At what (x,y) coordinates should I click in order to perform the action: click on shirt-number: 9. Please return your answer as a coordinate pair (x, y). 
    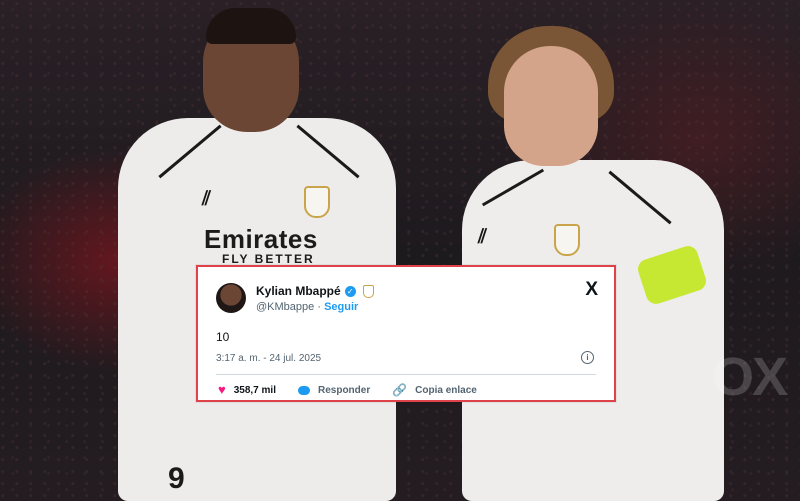
    Looking at the image, I should click on (176, 478).